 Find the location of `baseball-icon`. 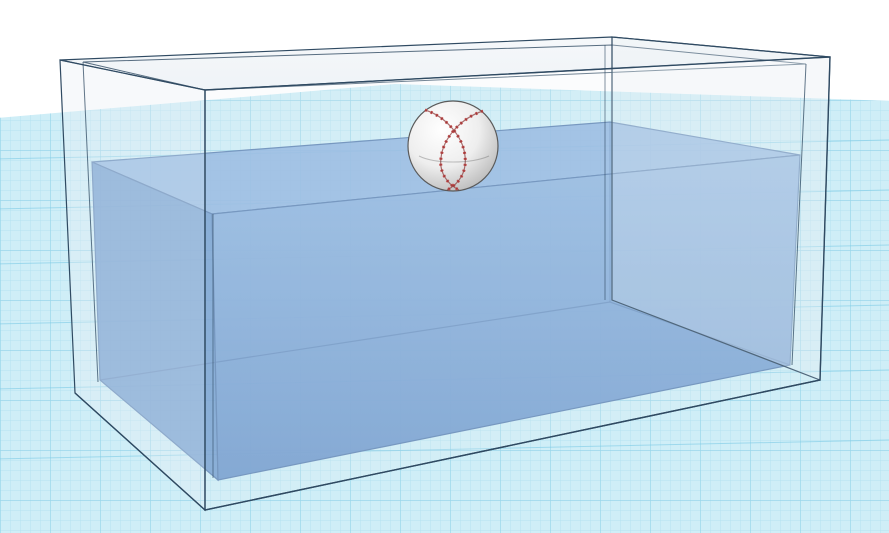

baseball-icon is located at coordinates (453, 146).